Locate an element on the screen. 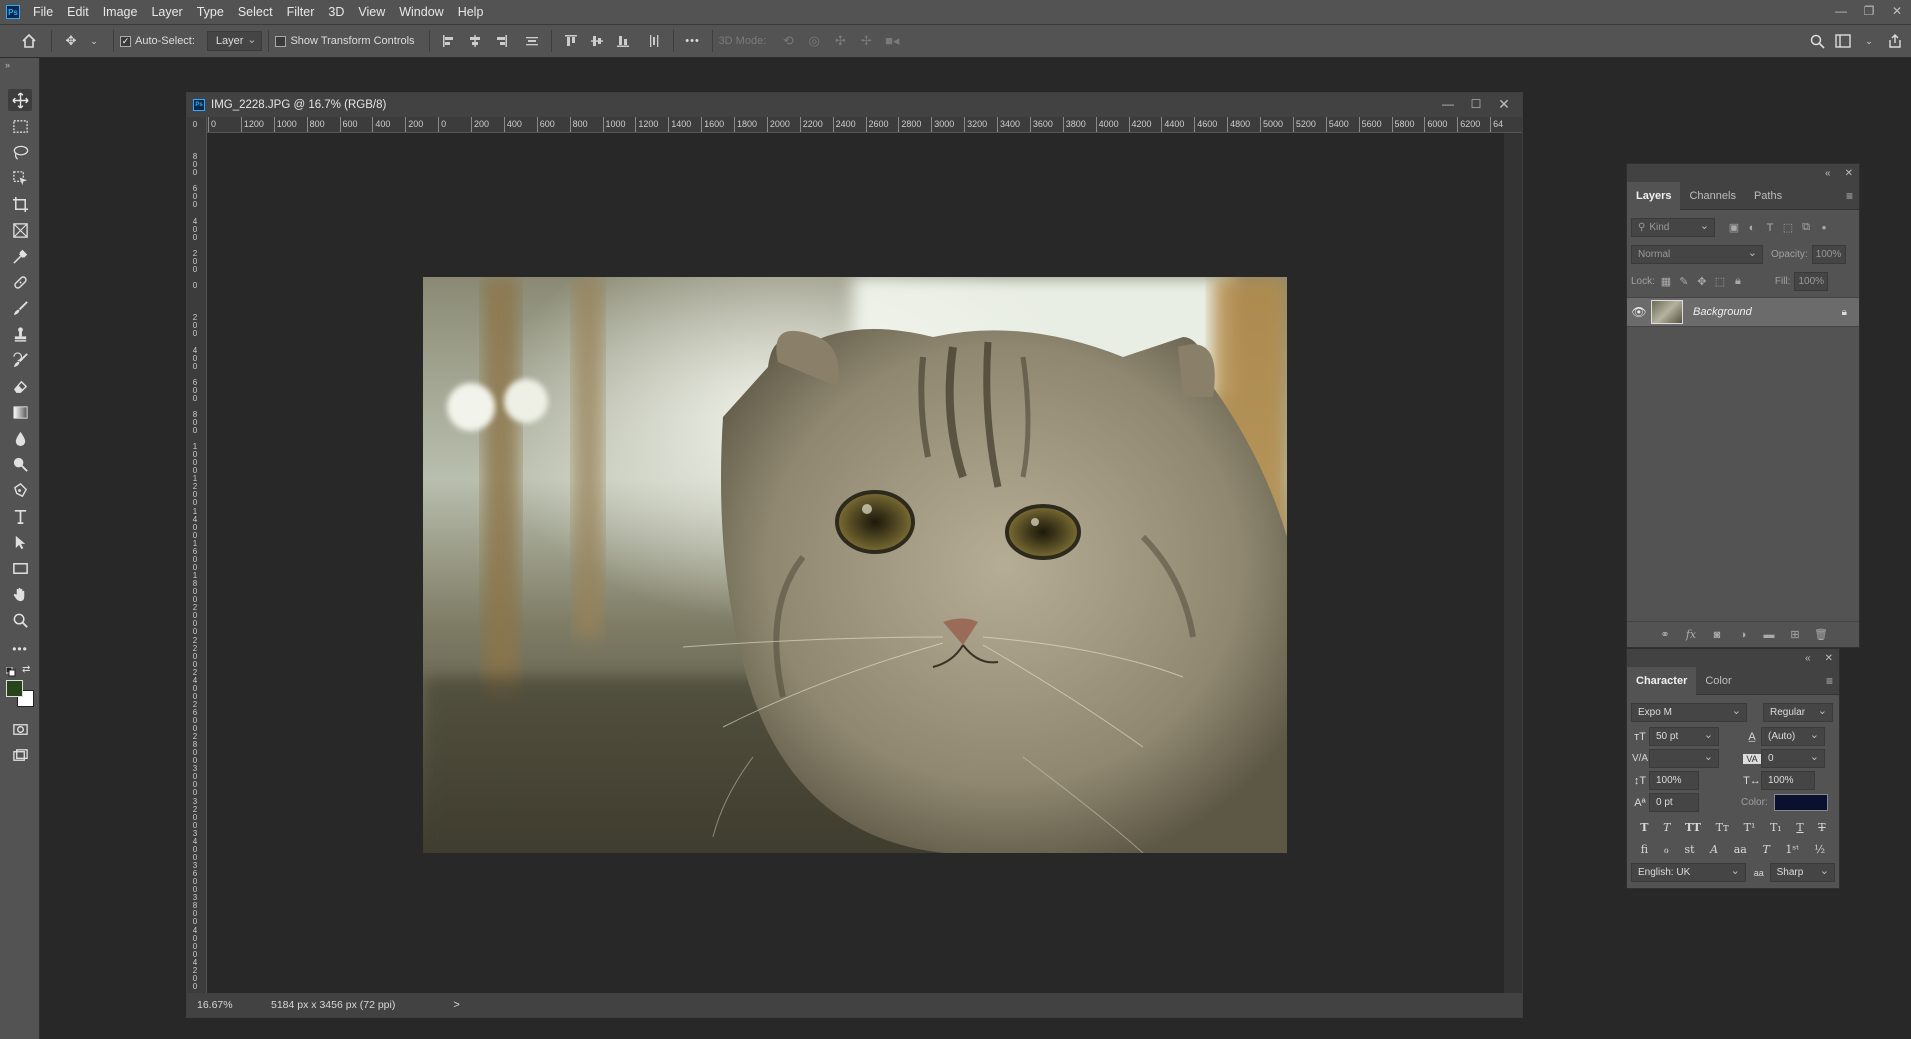  new-group-icon: ▬ is located at coordinates (1769, 635).